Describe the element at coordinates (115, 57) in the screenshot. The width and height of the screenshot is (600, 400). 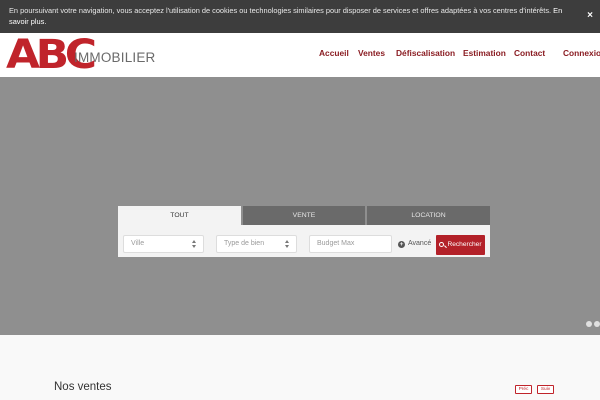
I see `logo-word: IMMOBILIER` at that location.